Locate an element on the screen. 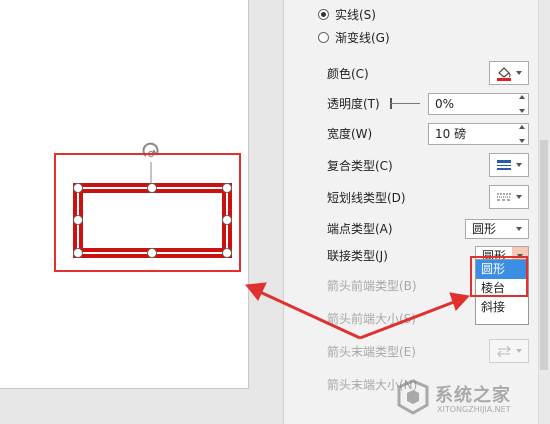 This screenshot has height=424, width=550. join-type-label: 联接类型(J) is located at coordinates (357, 256).